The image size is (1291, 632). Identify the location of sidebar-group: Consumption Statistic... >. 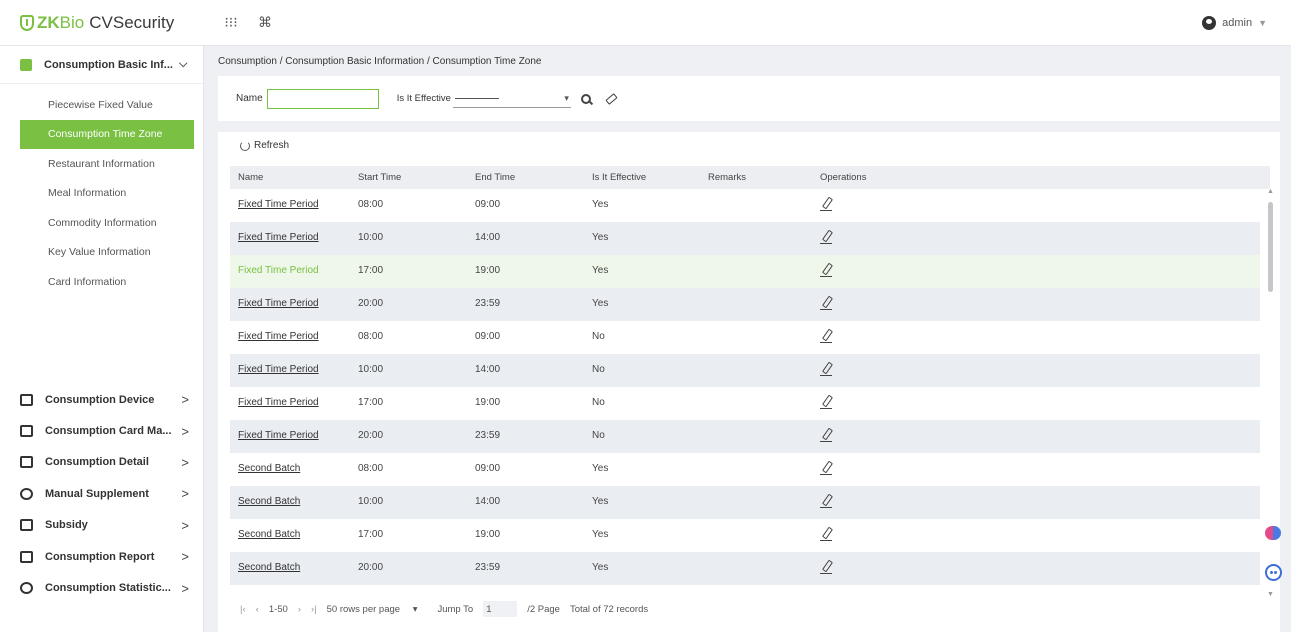
(101, 587).